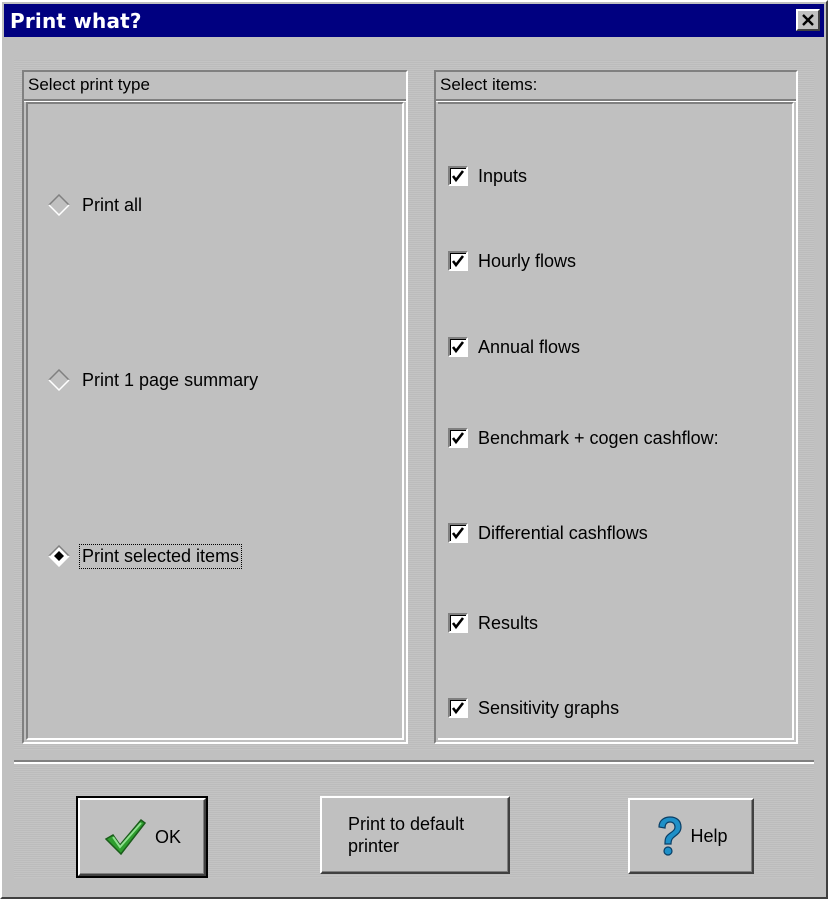 Image resolution: width=828 pixels, height=899 pixels. I want to click on checkbox-label-results: Results, so click(508, 622).